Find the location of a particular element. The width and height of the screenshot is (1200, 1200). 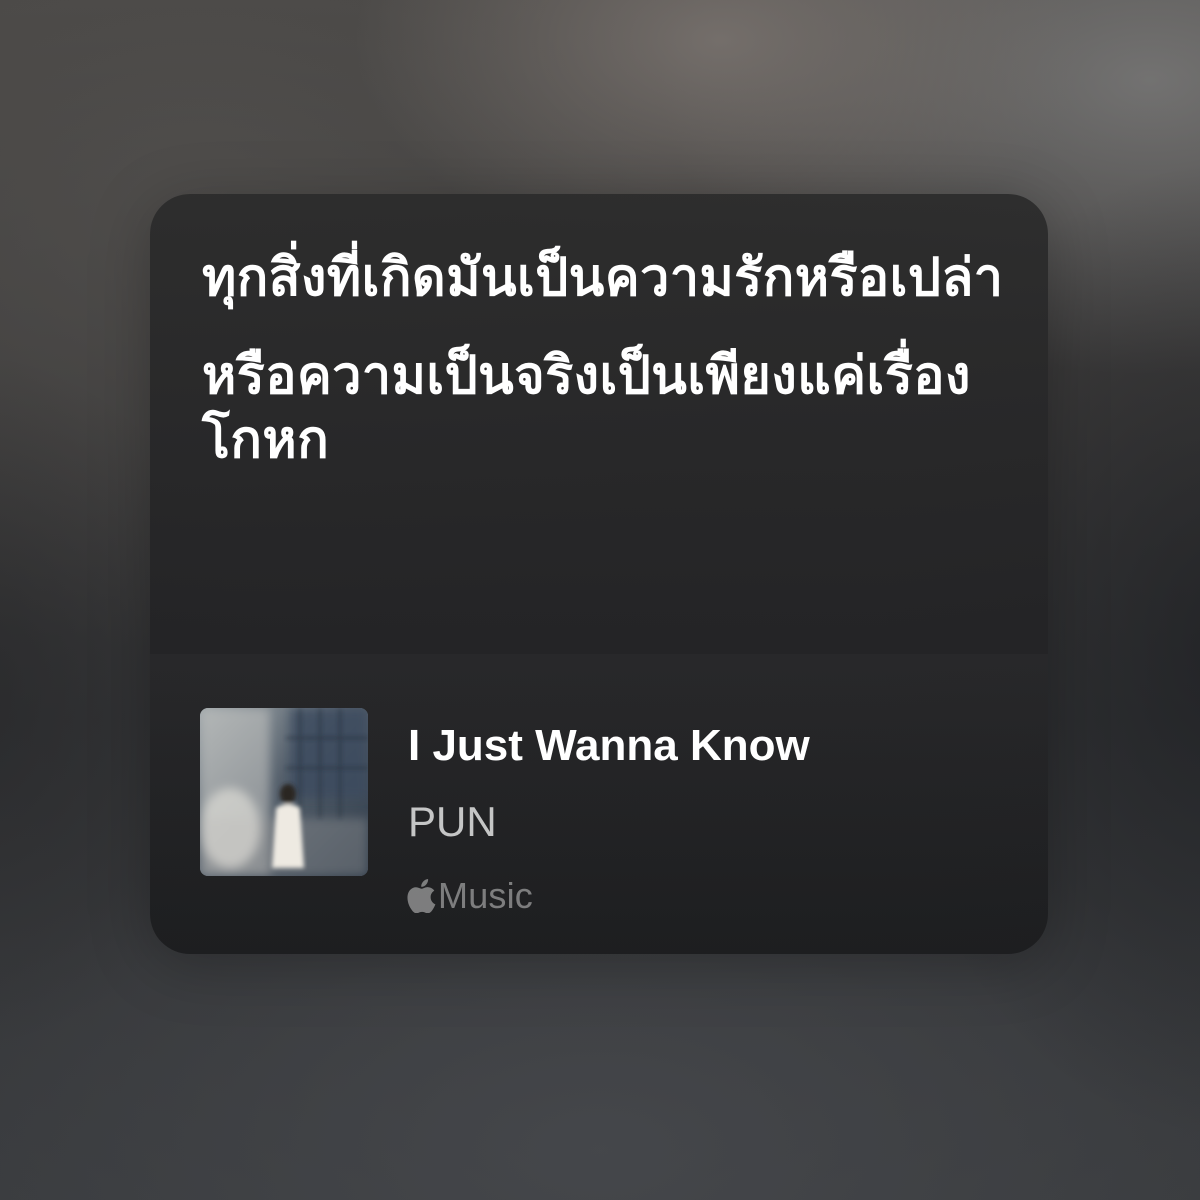

apple-logo-icon is located at coordinates (421, 896).